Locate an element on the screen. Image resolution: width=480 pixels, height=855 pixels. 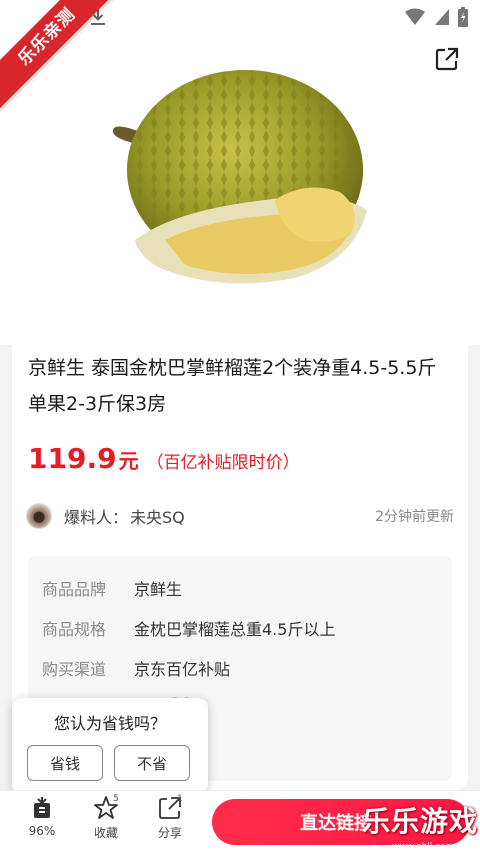
durian-product-image is located at coordinates (239, 177).